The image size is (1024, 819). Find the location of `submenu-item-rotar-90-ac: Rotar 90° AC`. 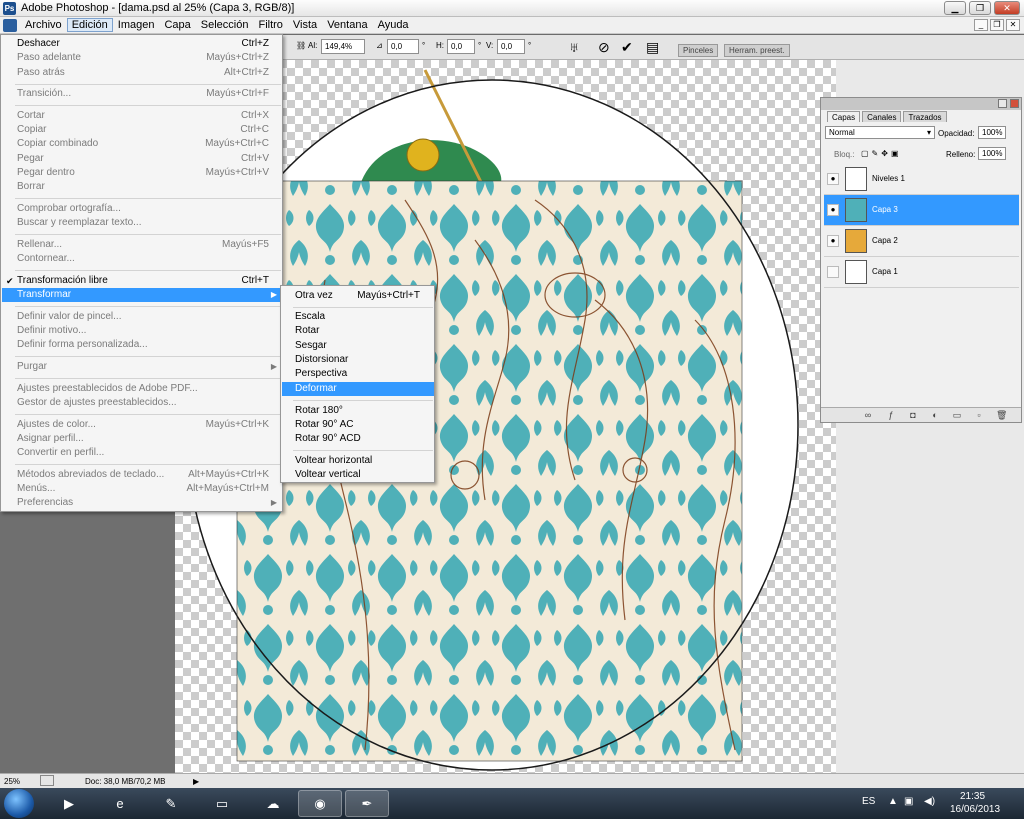

submenu-item-rotar-90-ac: Rotar 90° AC is located at coordinates (358, 425).